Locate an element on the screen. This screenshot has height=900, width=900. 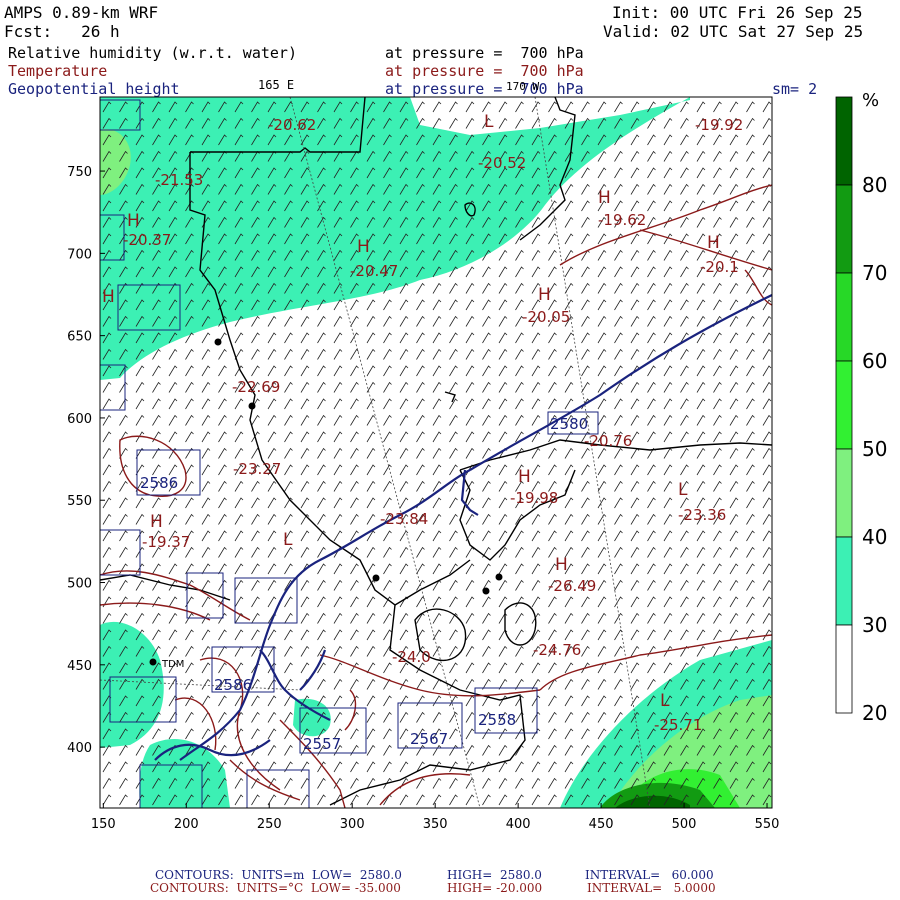
station-label: TDM is located at coordinates (172, 664).